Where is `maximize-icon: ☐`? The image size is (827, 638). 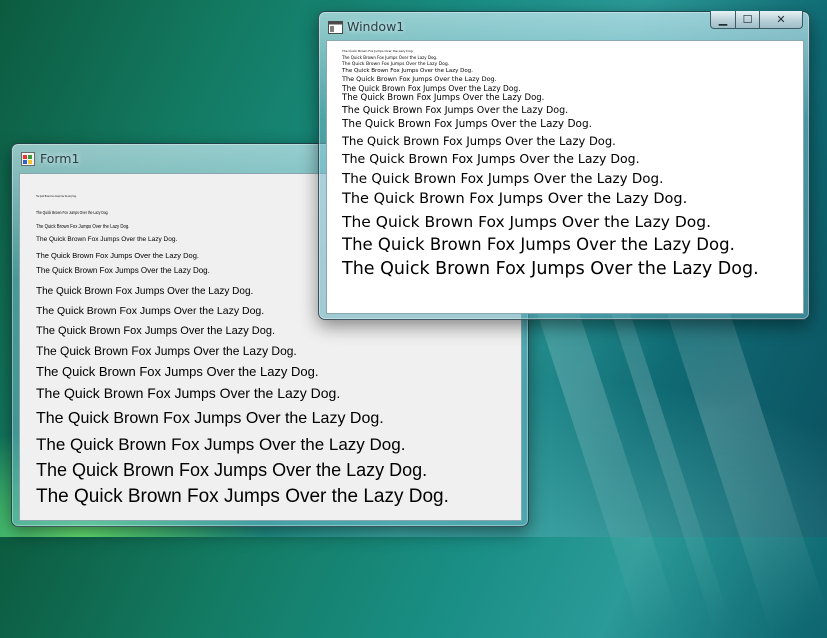
maximize-icon: ☐ is located at coordinates (747, 19).